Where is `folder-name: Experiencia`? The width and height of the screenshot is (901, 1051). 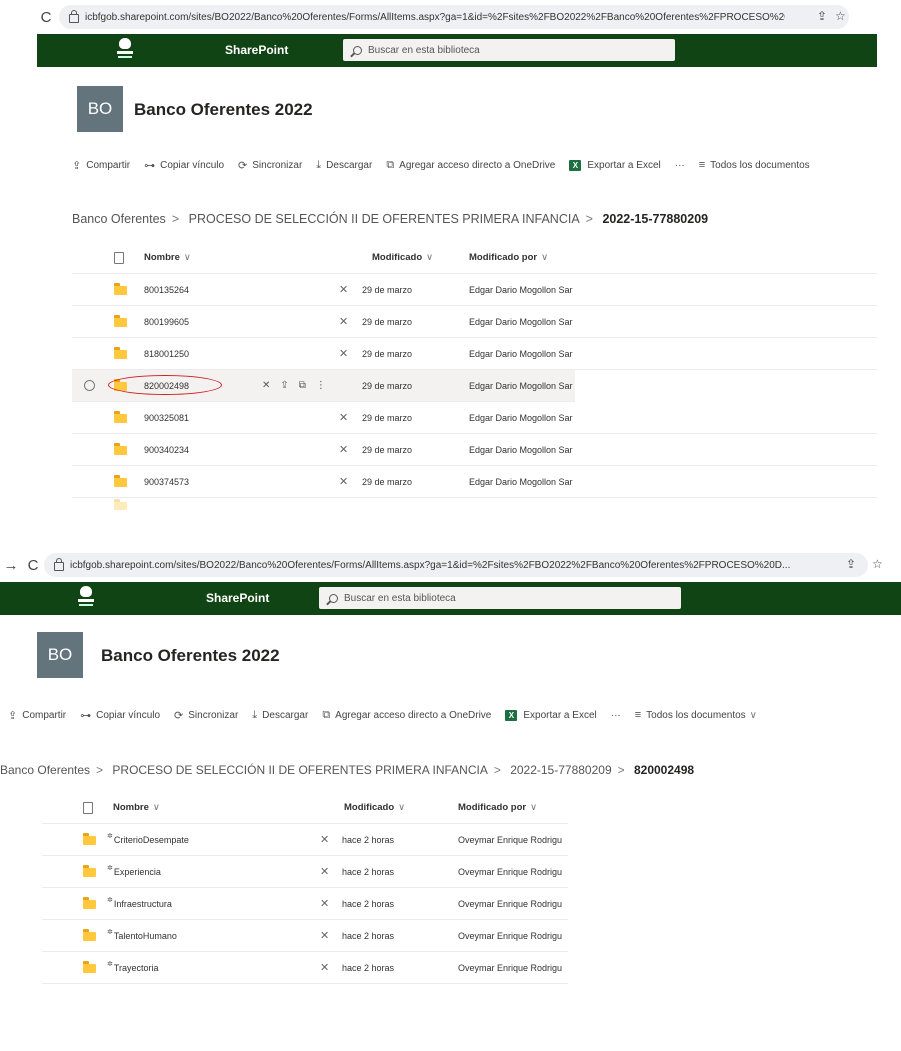
folder-name: Experiencia is located at coordinates (137, 872).